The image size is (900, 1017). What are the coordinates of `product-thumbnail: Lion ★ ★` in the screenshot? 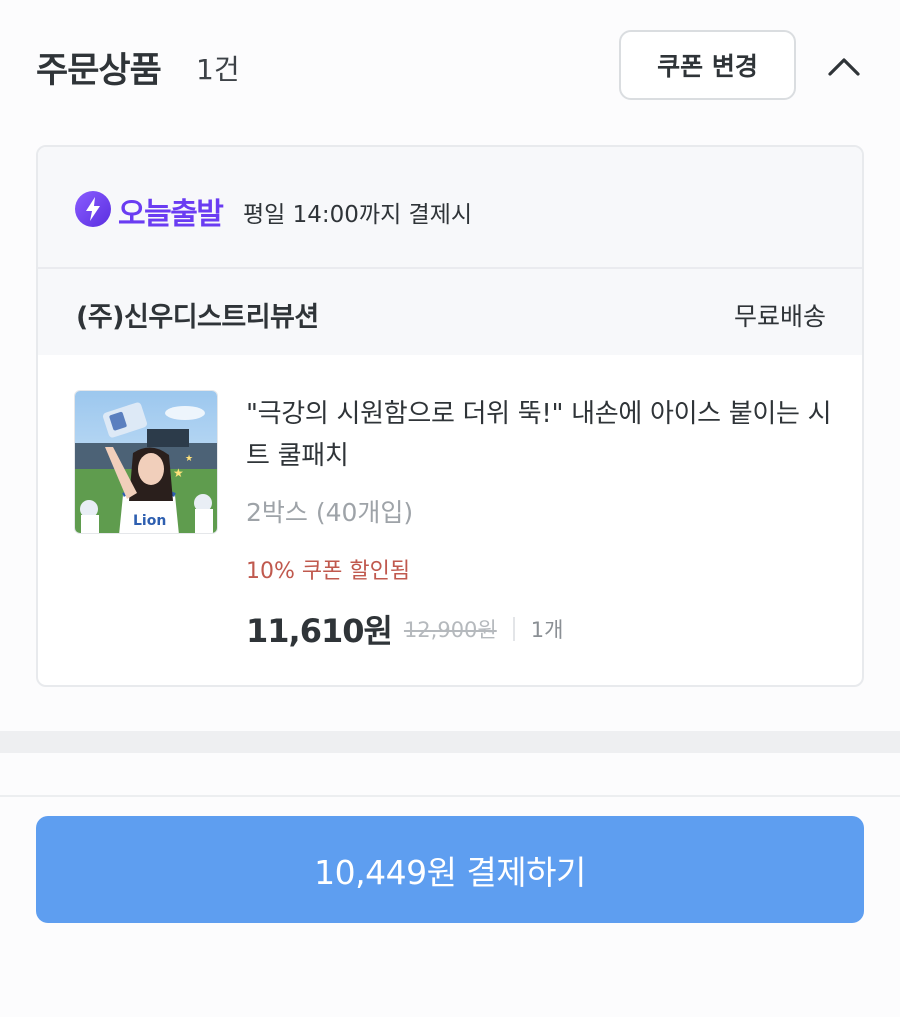 It's located at (146, 462).